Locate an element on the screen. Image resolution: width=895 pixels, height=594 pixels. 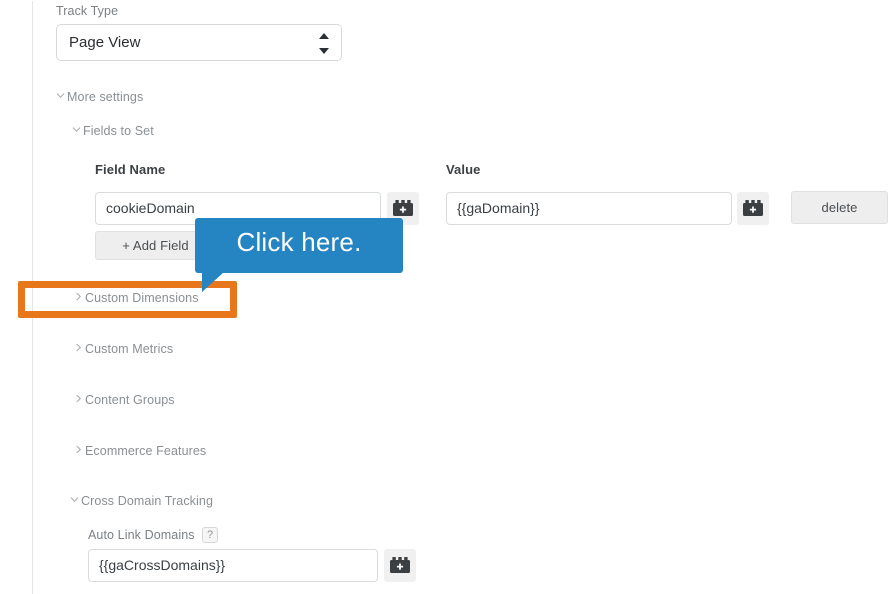
section-ecommerce-features: Ecommerce Features is located at coordinates (140, 451).